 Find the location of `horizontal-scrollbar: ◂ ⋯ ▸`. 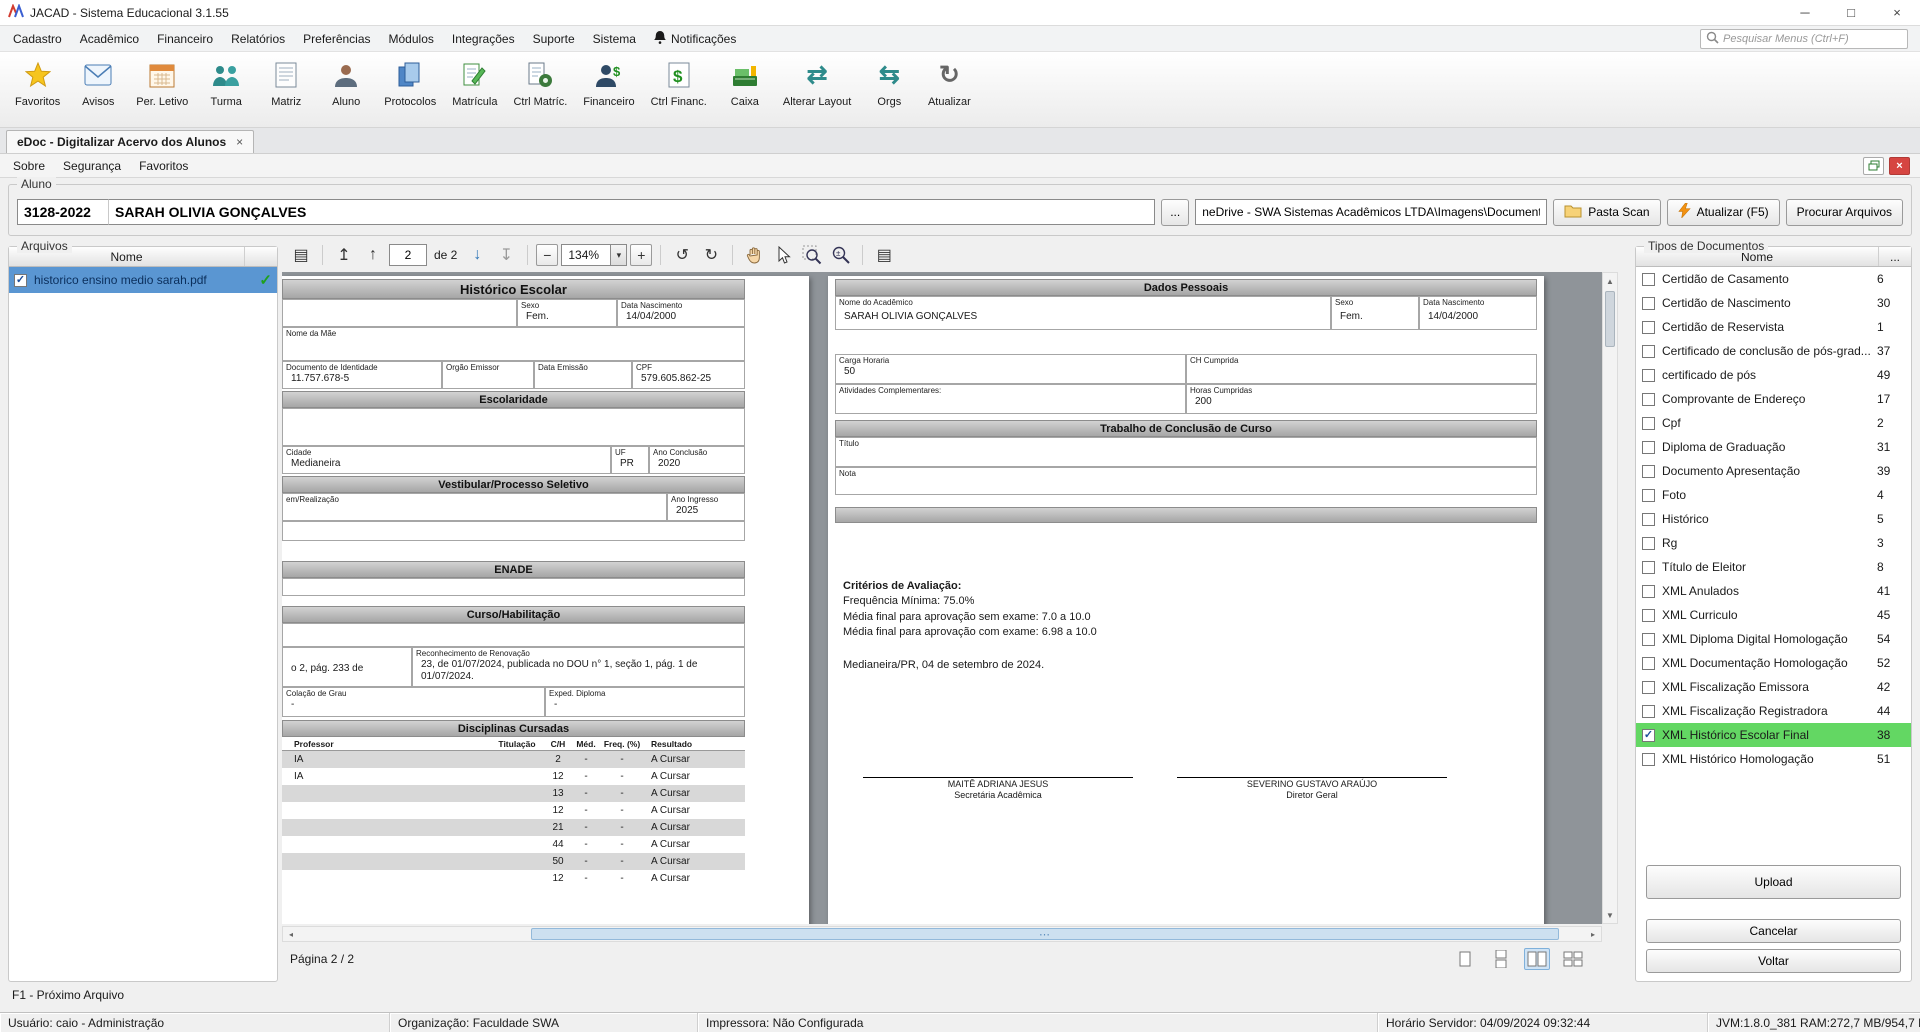

horizontal-scrollbar: ◂ ⋯ ▸ is located at coordinates (942, 934).